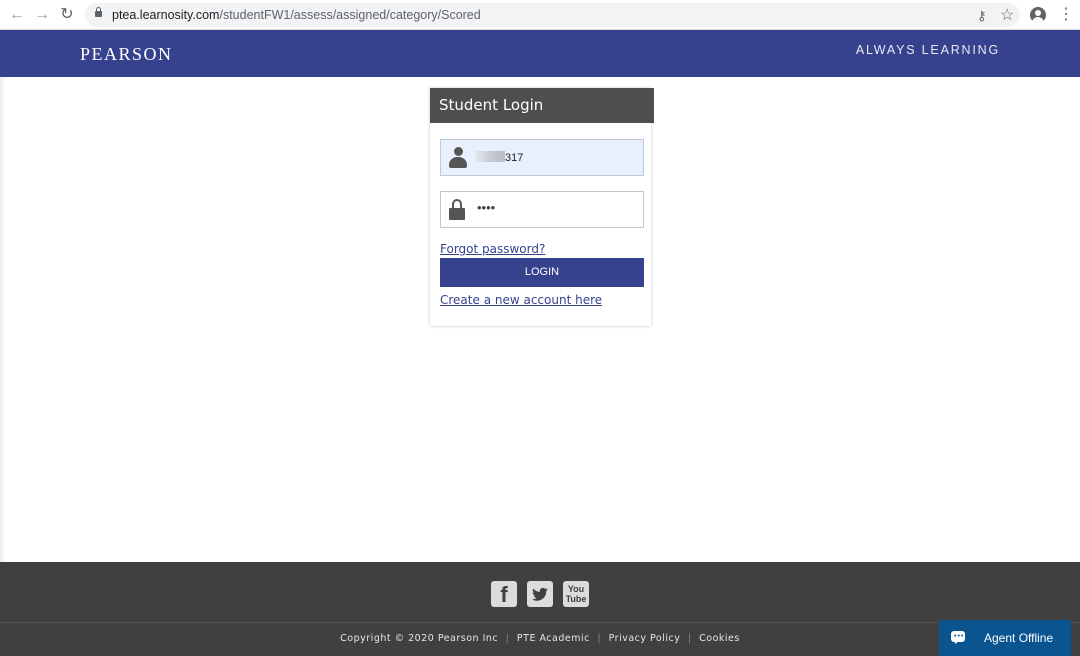  What do you see at coordinates (486, 207) in the screenshot?
I see `password-mask: ••••` at bounding box center [486, 207].